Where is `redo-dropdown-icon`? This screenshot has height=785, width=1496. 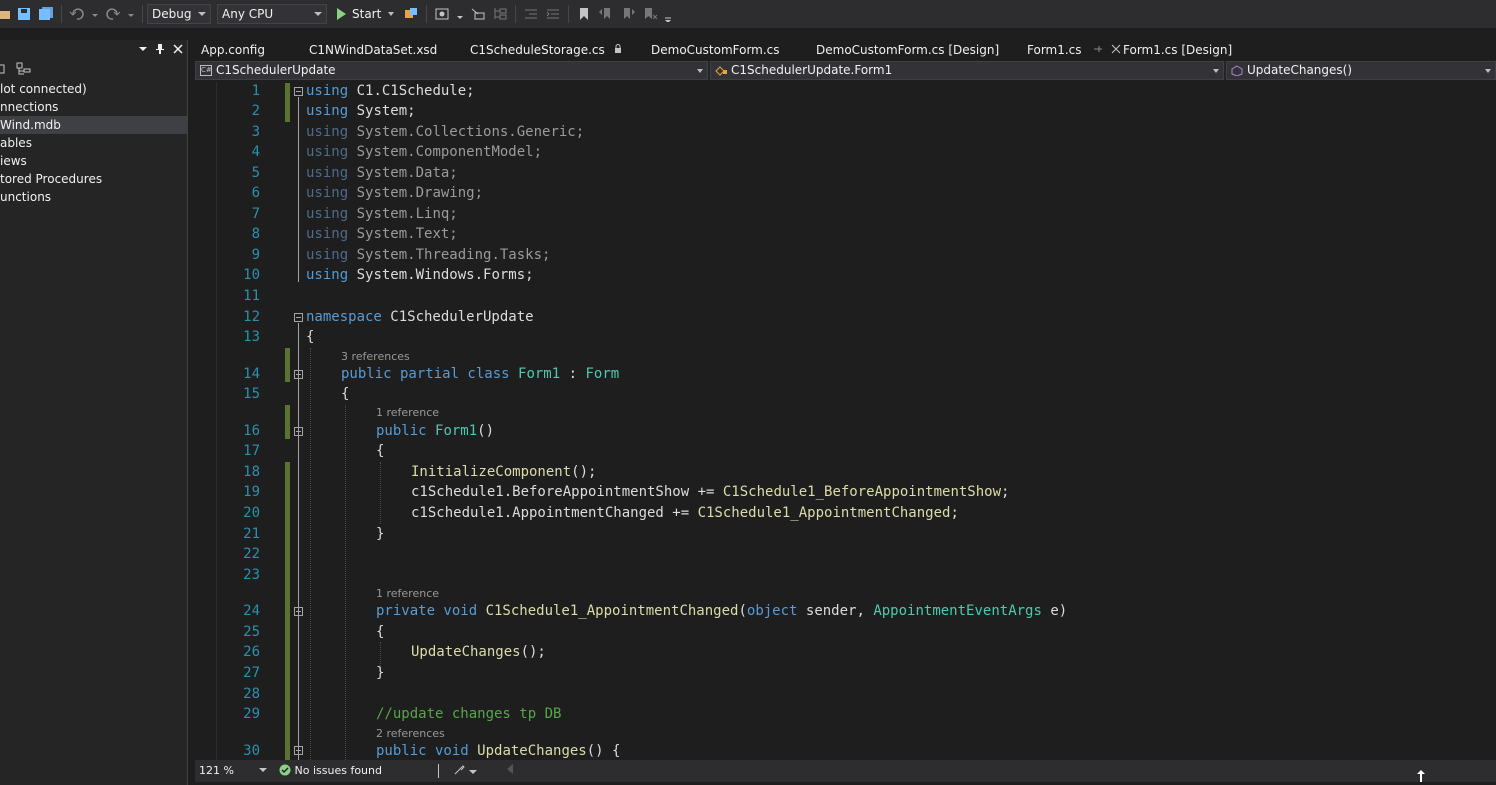
redo-dropdown-icon is located at coordinates (131, 14).